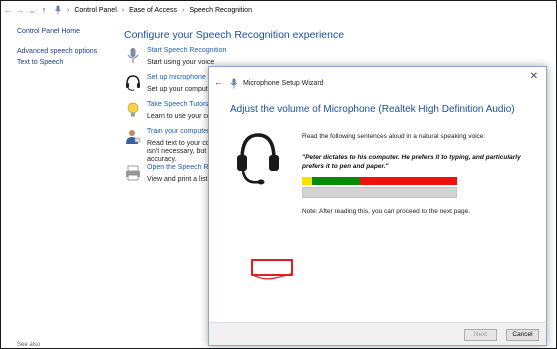  Describe the element at coordinates (95, 10) in the screenshot. I see `breadcrumb-control-panel: Control Panel` at that location.